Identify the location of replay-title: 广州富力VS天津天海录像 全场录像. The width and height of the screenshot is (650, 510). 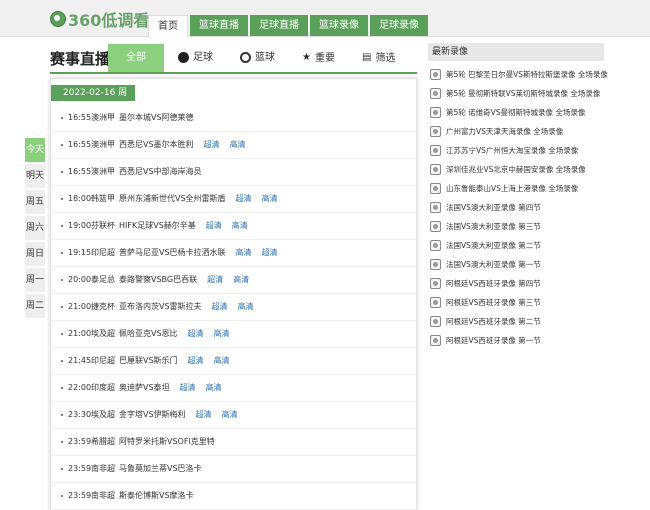
(504, 131).